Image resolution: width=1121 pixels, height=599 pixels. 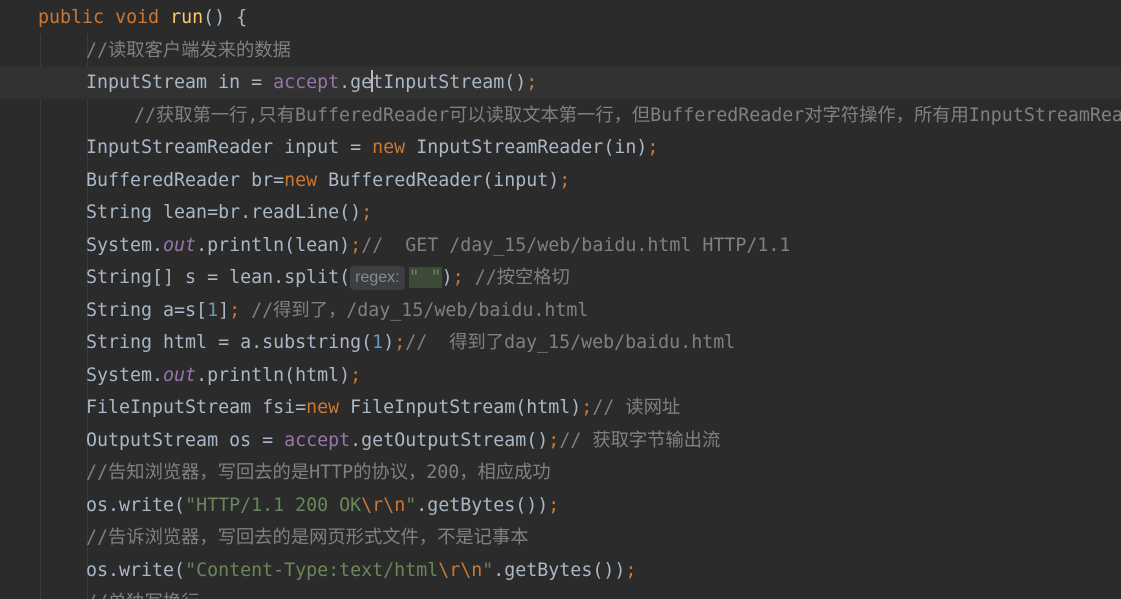 What do you see at coordinates (560, 376) in the screenshot?
I see `code-line: System.out.println(html);` at bounding box center [560, 376].